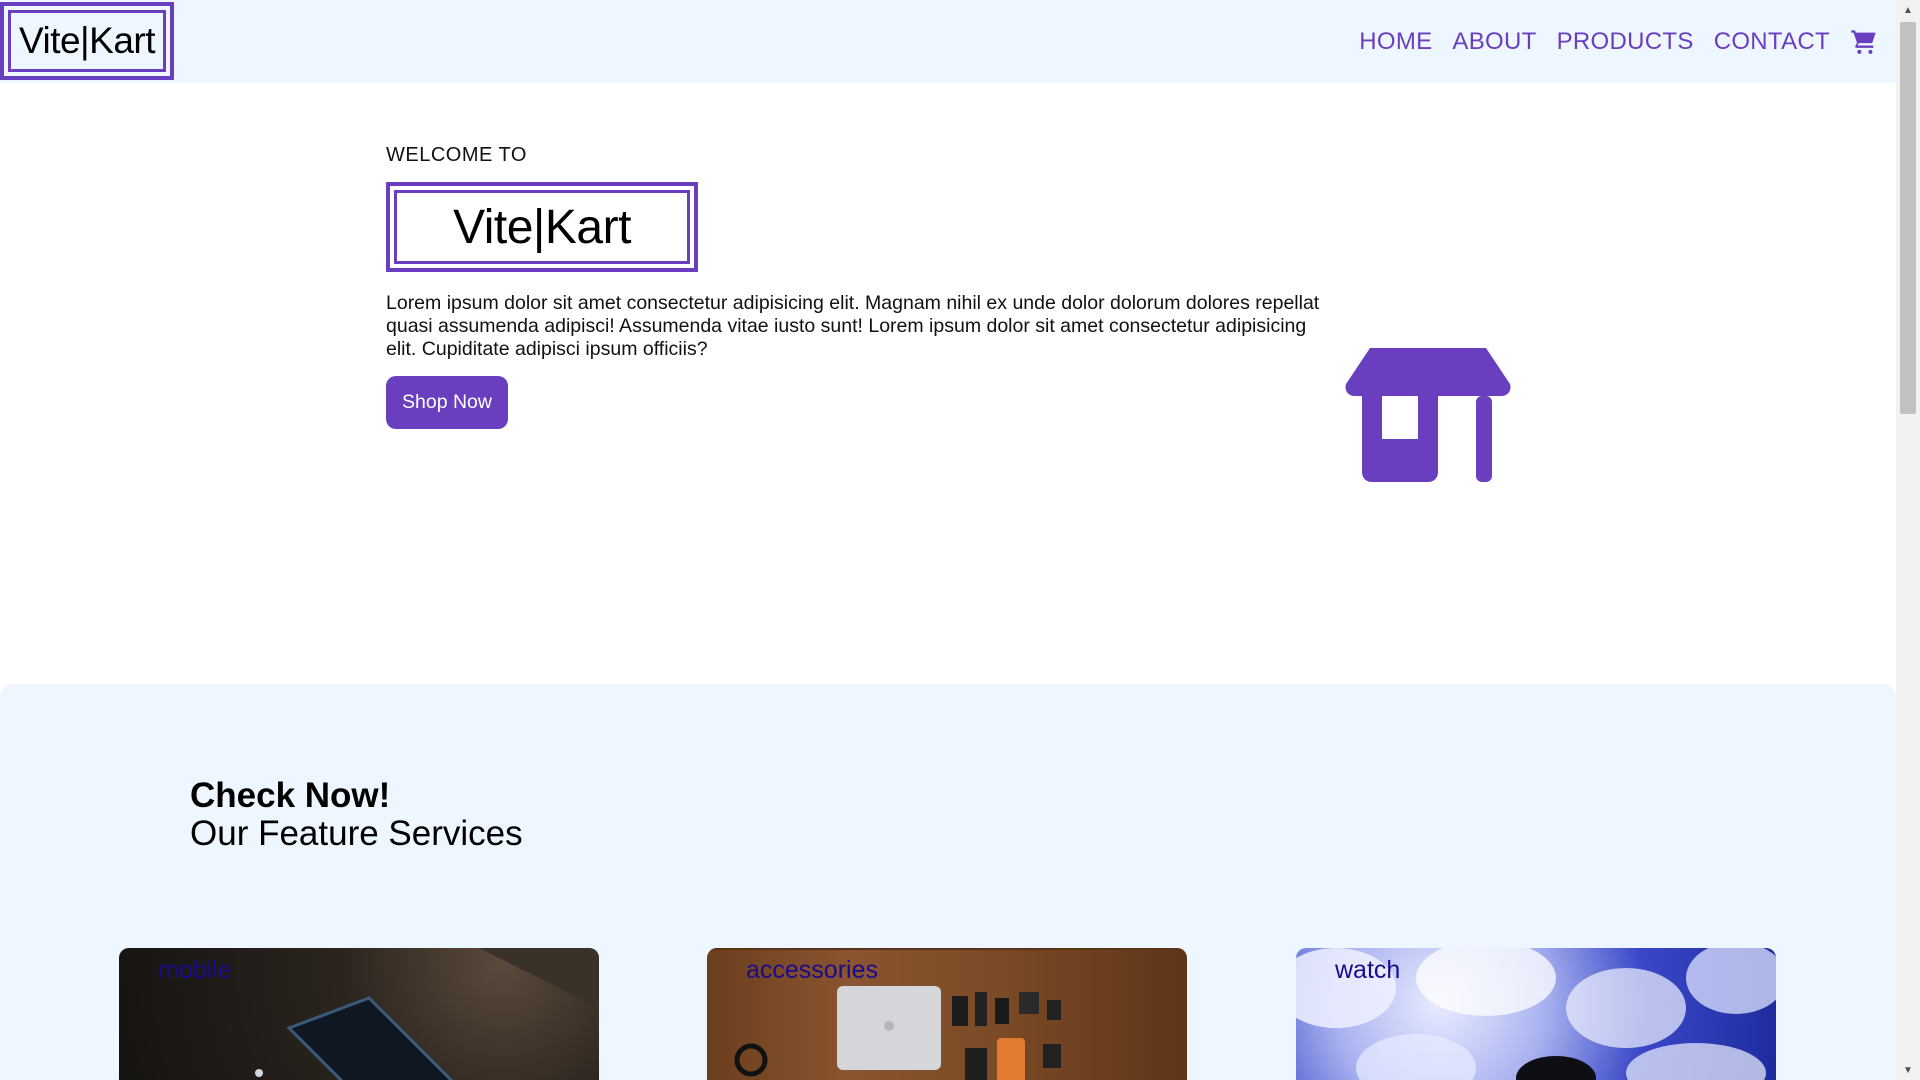  What do you see at coordinates (1494, 42) in the screenshot?
I see `nav-about-link: ABOUT` at bounding box center [1494, 42].